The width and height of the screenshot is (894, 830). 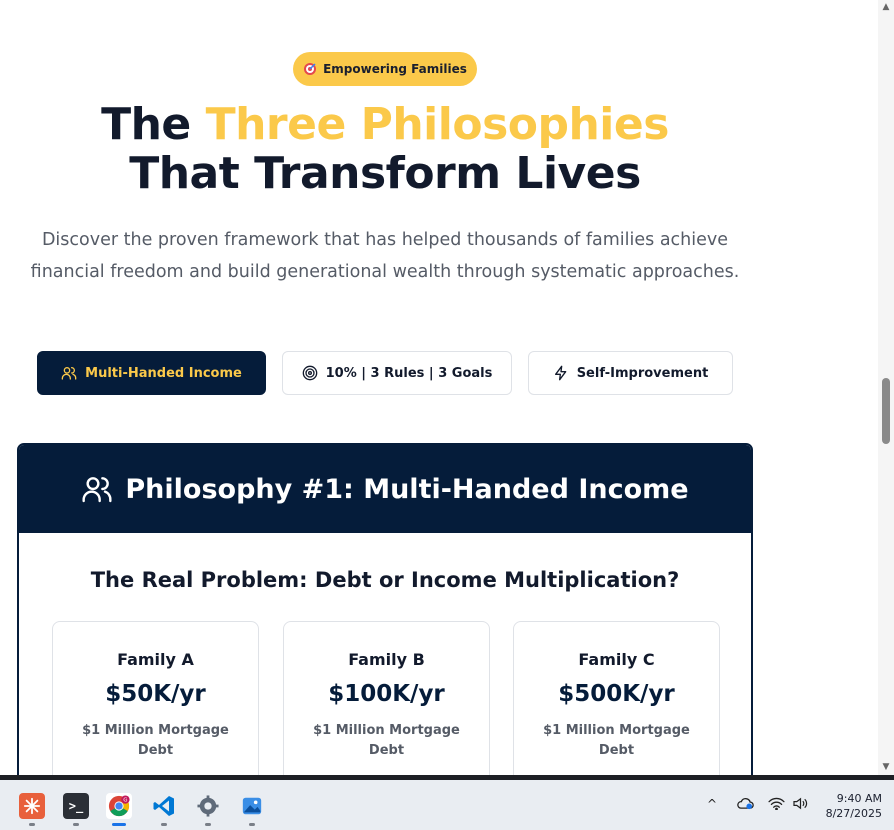 I want to click on family-name: Family A, so click(x=155, y=659).